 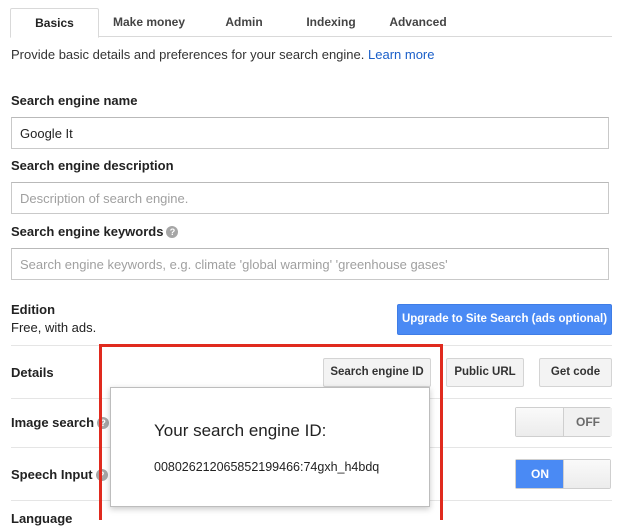 I want to click on name-label: Search engine name, so click(x=74, y=100).